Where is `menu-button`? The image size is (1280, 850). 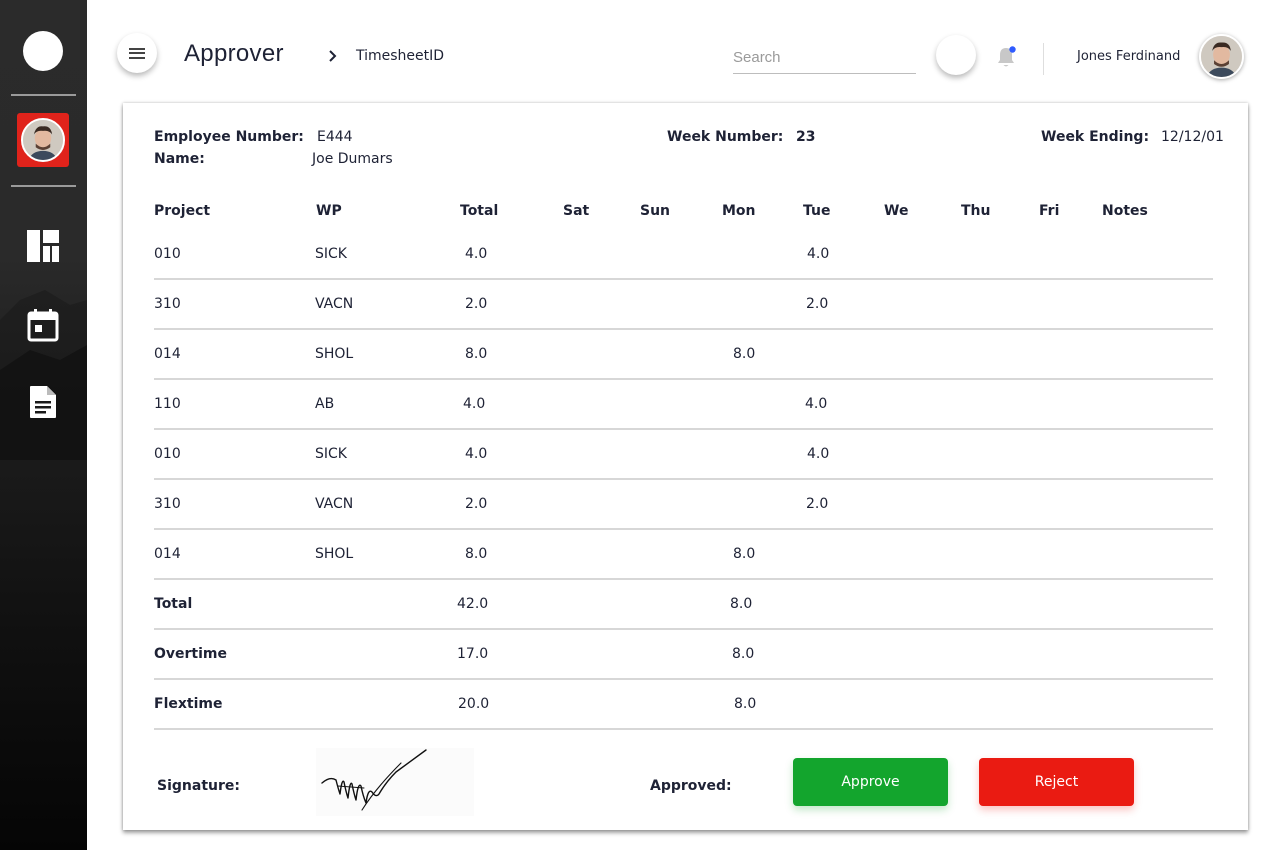 menu-button is located at coordinates (137, 53).